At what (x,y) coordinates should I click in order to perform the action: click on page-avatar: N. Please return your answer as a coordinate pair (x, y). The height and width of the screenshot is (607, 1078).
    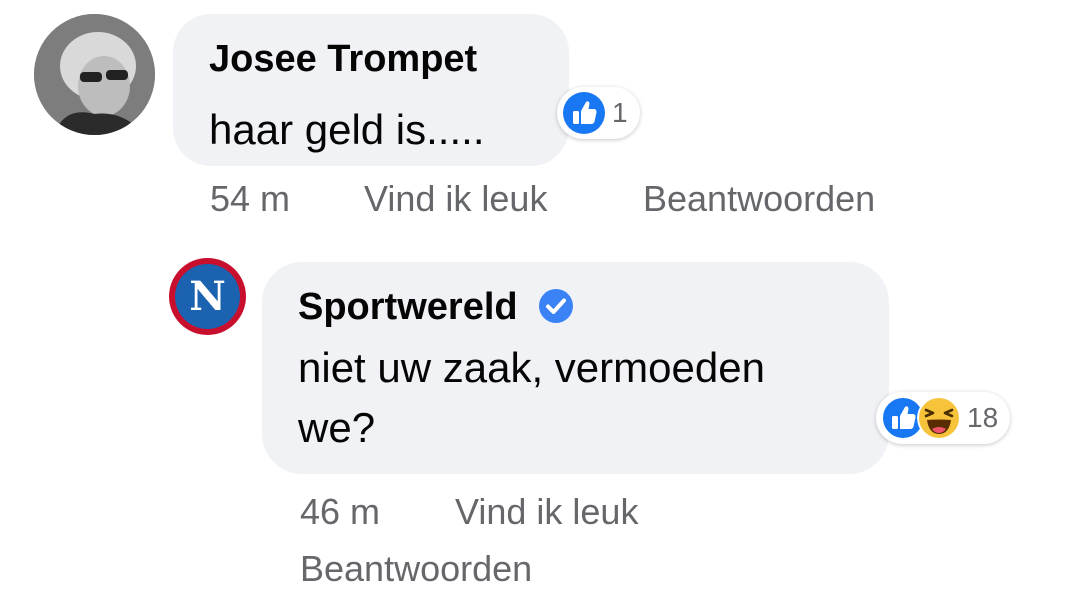
    Looking at the image, I should click on (207, 296).